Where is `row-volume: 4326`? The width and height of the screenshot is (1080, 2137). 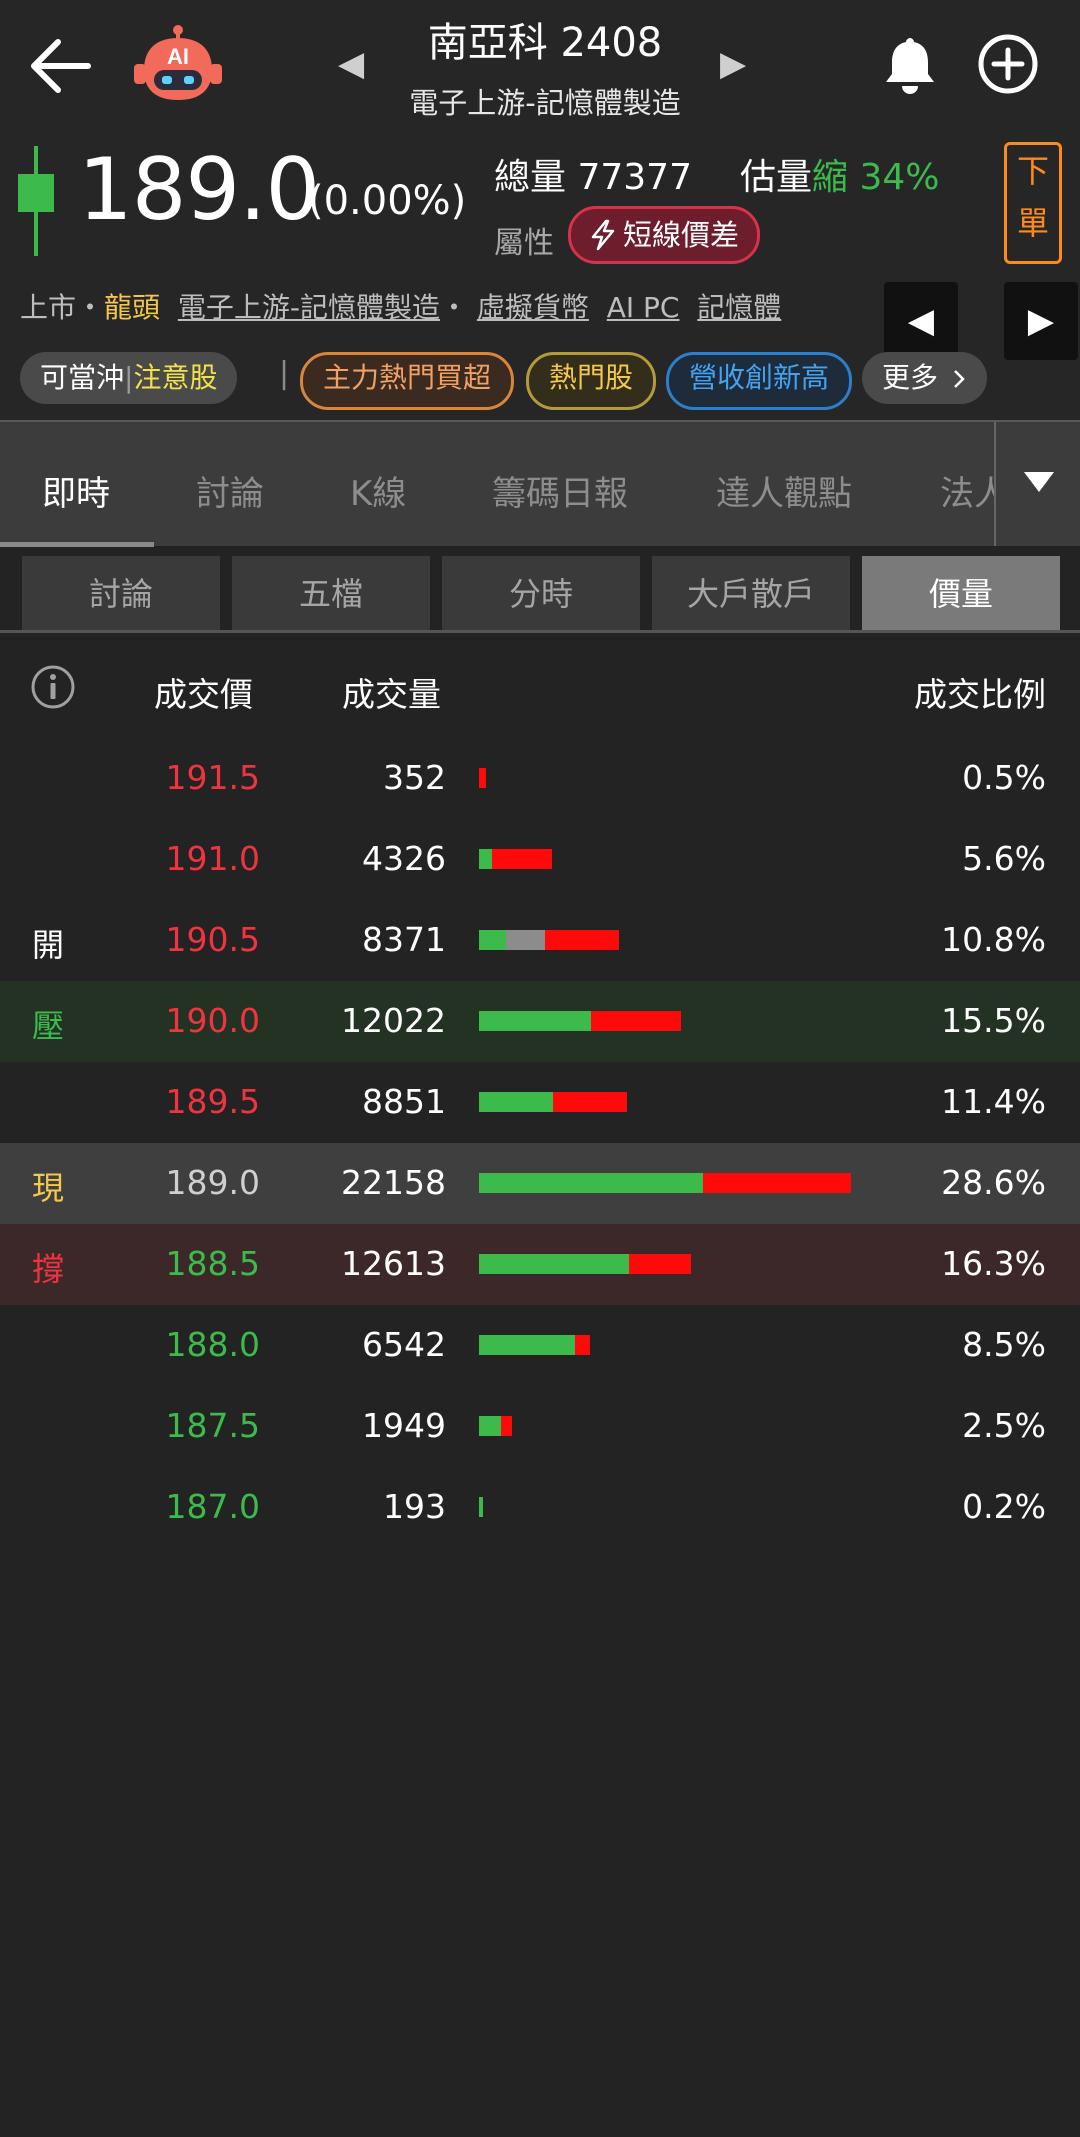
row-volume: 4326 is located at coordinates (404, 858).